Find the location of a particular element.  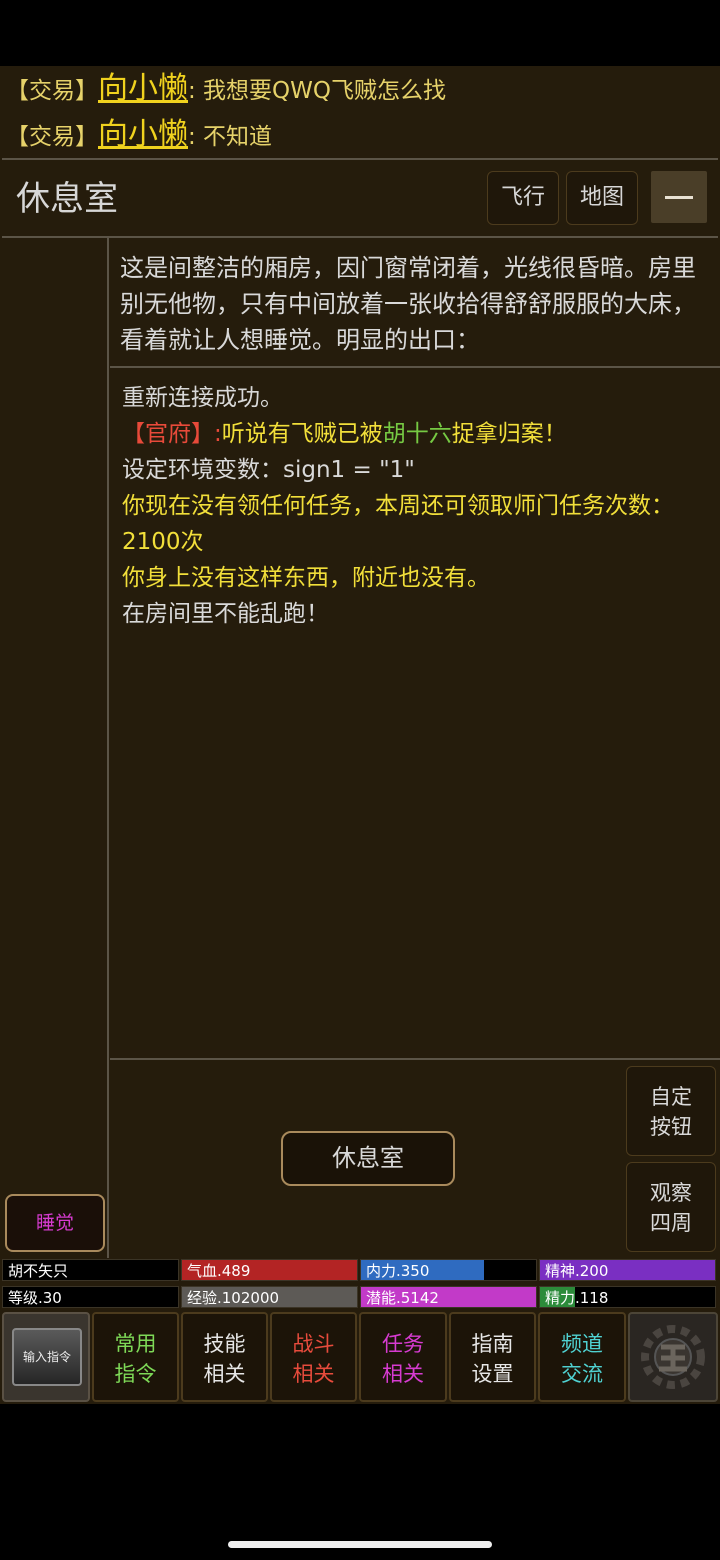

chat-message: : 我想要QWQ飞贼怎么找 is located at coordinates (317, 91).